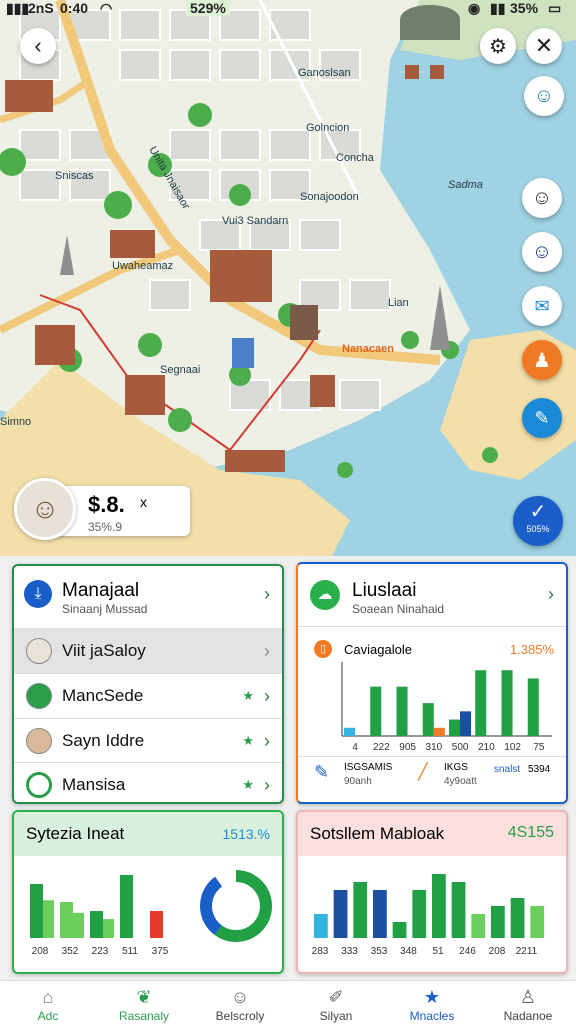 This screenshot has height=1025, width=576. What do you see at coordinates (48, 1016) in the screenshot?
I see `nav-label: Adc` at bounding box center [48, 1016].